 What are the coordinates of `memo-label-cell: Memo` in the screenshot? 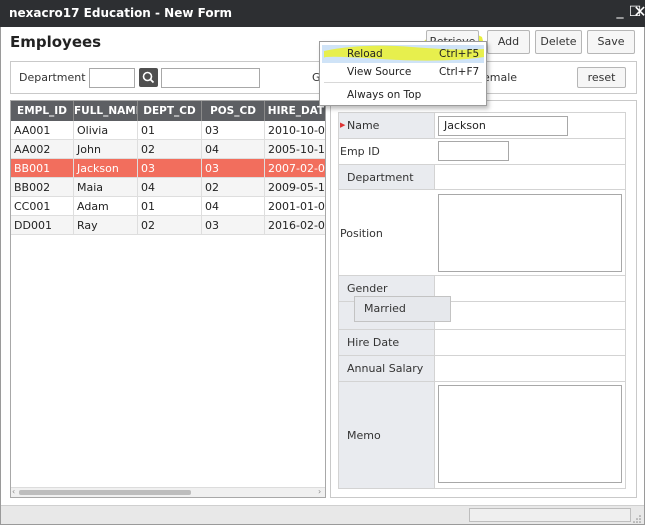 It's located at (387, 435).